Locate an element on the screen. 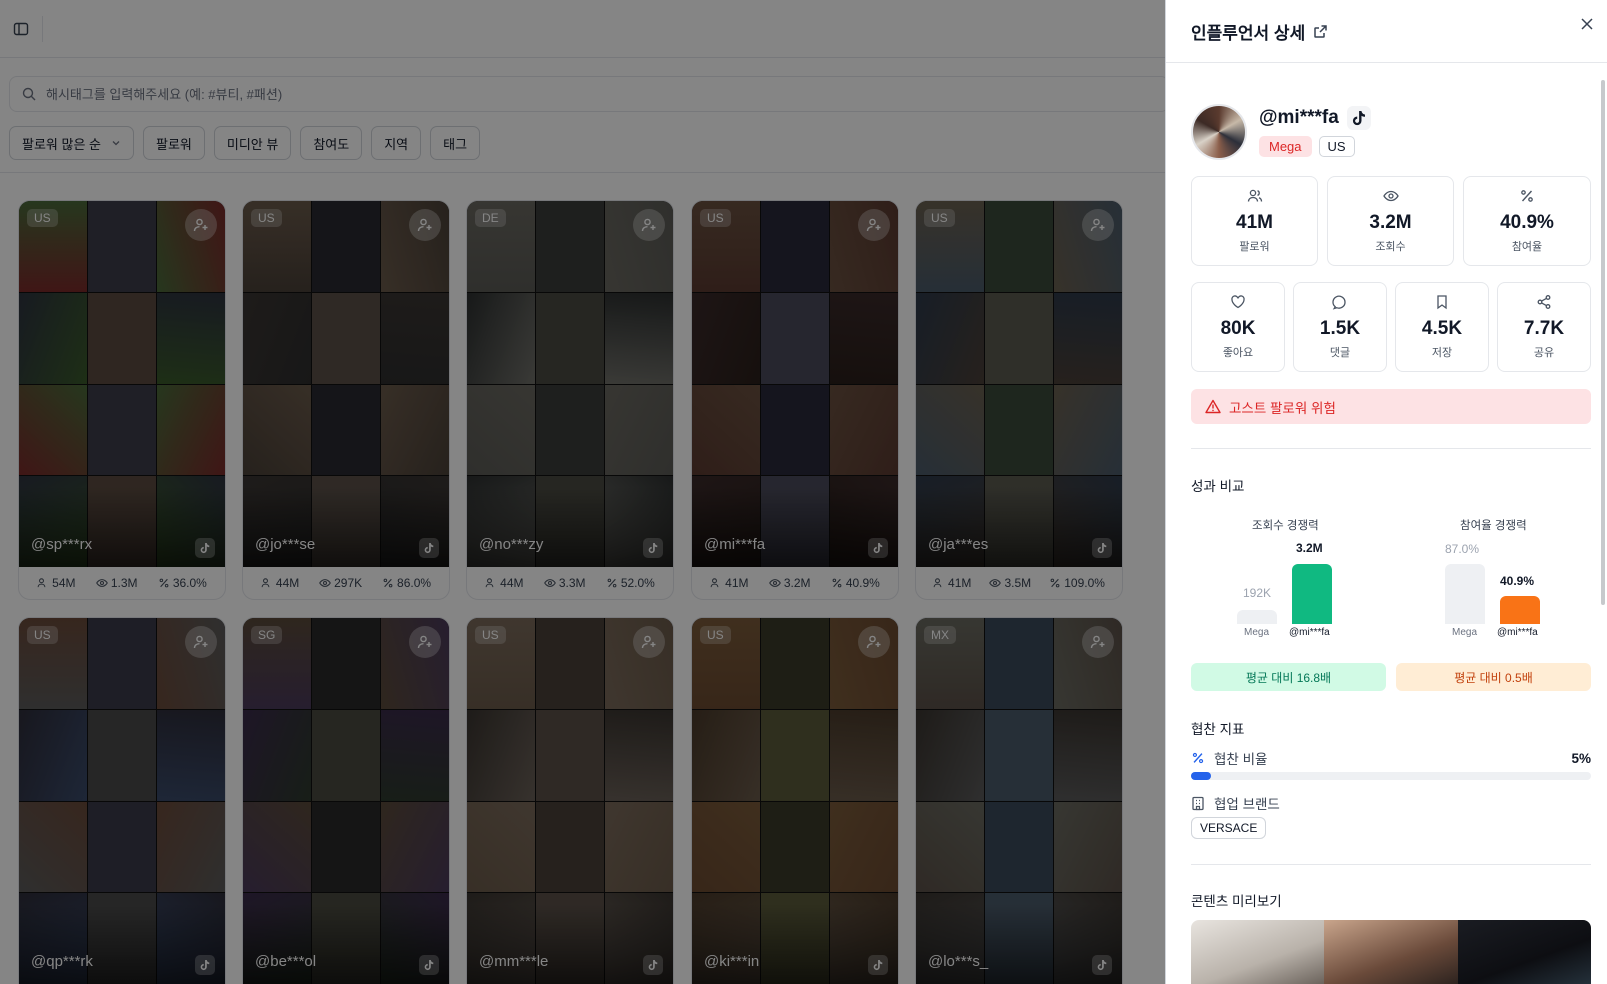 This screenshot has height=984, width=1607. stat-comments: 1.5K 댓글 is located at coordinates (1340, 327).